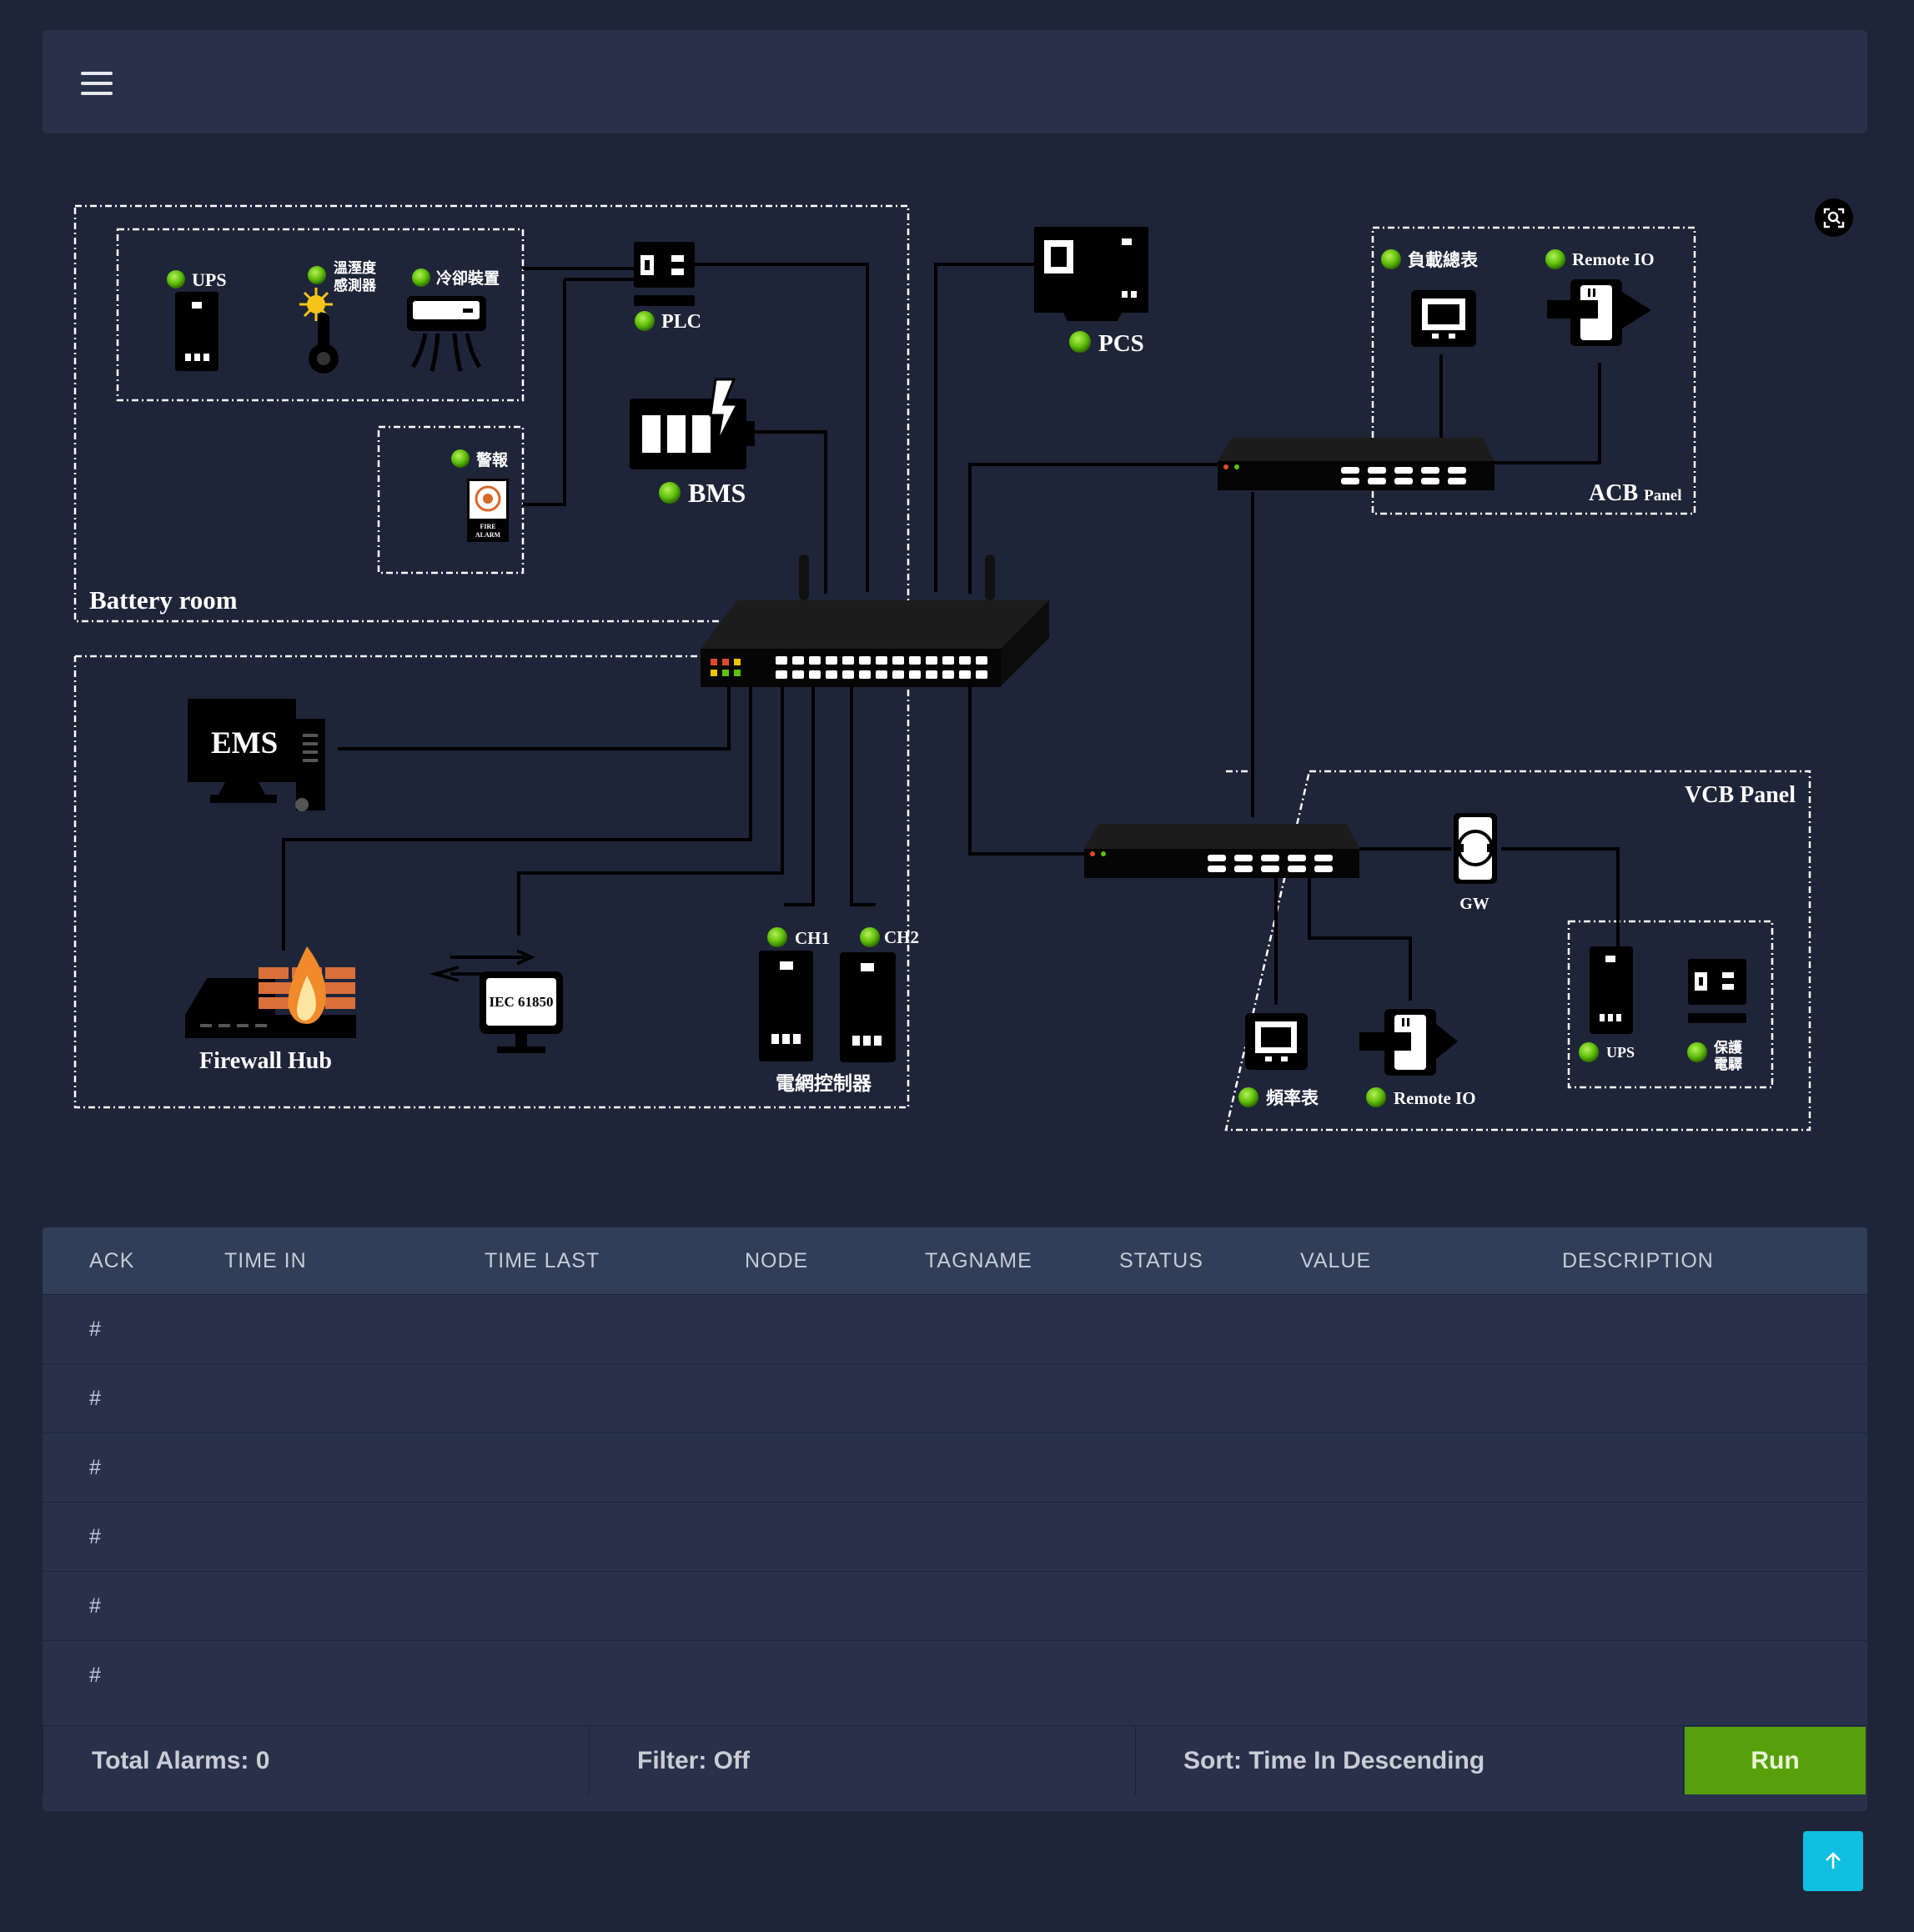 The height and width of the screenshot is (1932, 1914). Describe the element at coordinates (421, 277) in the screenshot. I see `cooling-status-led` at that location.